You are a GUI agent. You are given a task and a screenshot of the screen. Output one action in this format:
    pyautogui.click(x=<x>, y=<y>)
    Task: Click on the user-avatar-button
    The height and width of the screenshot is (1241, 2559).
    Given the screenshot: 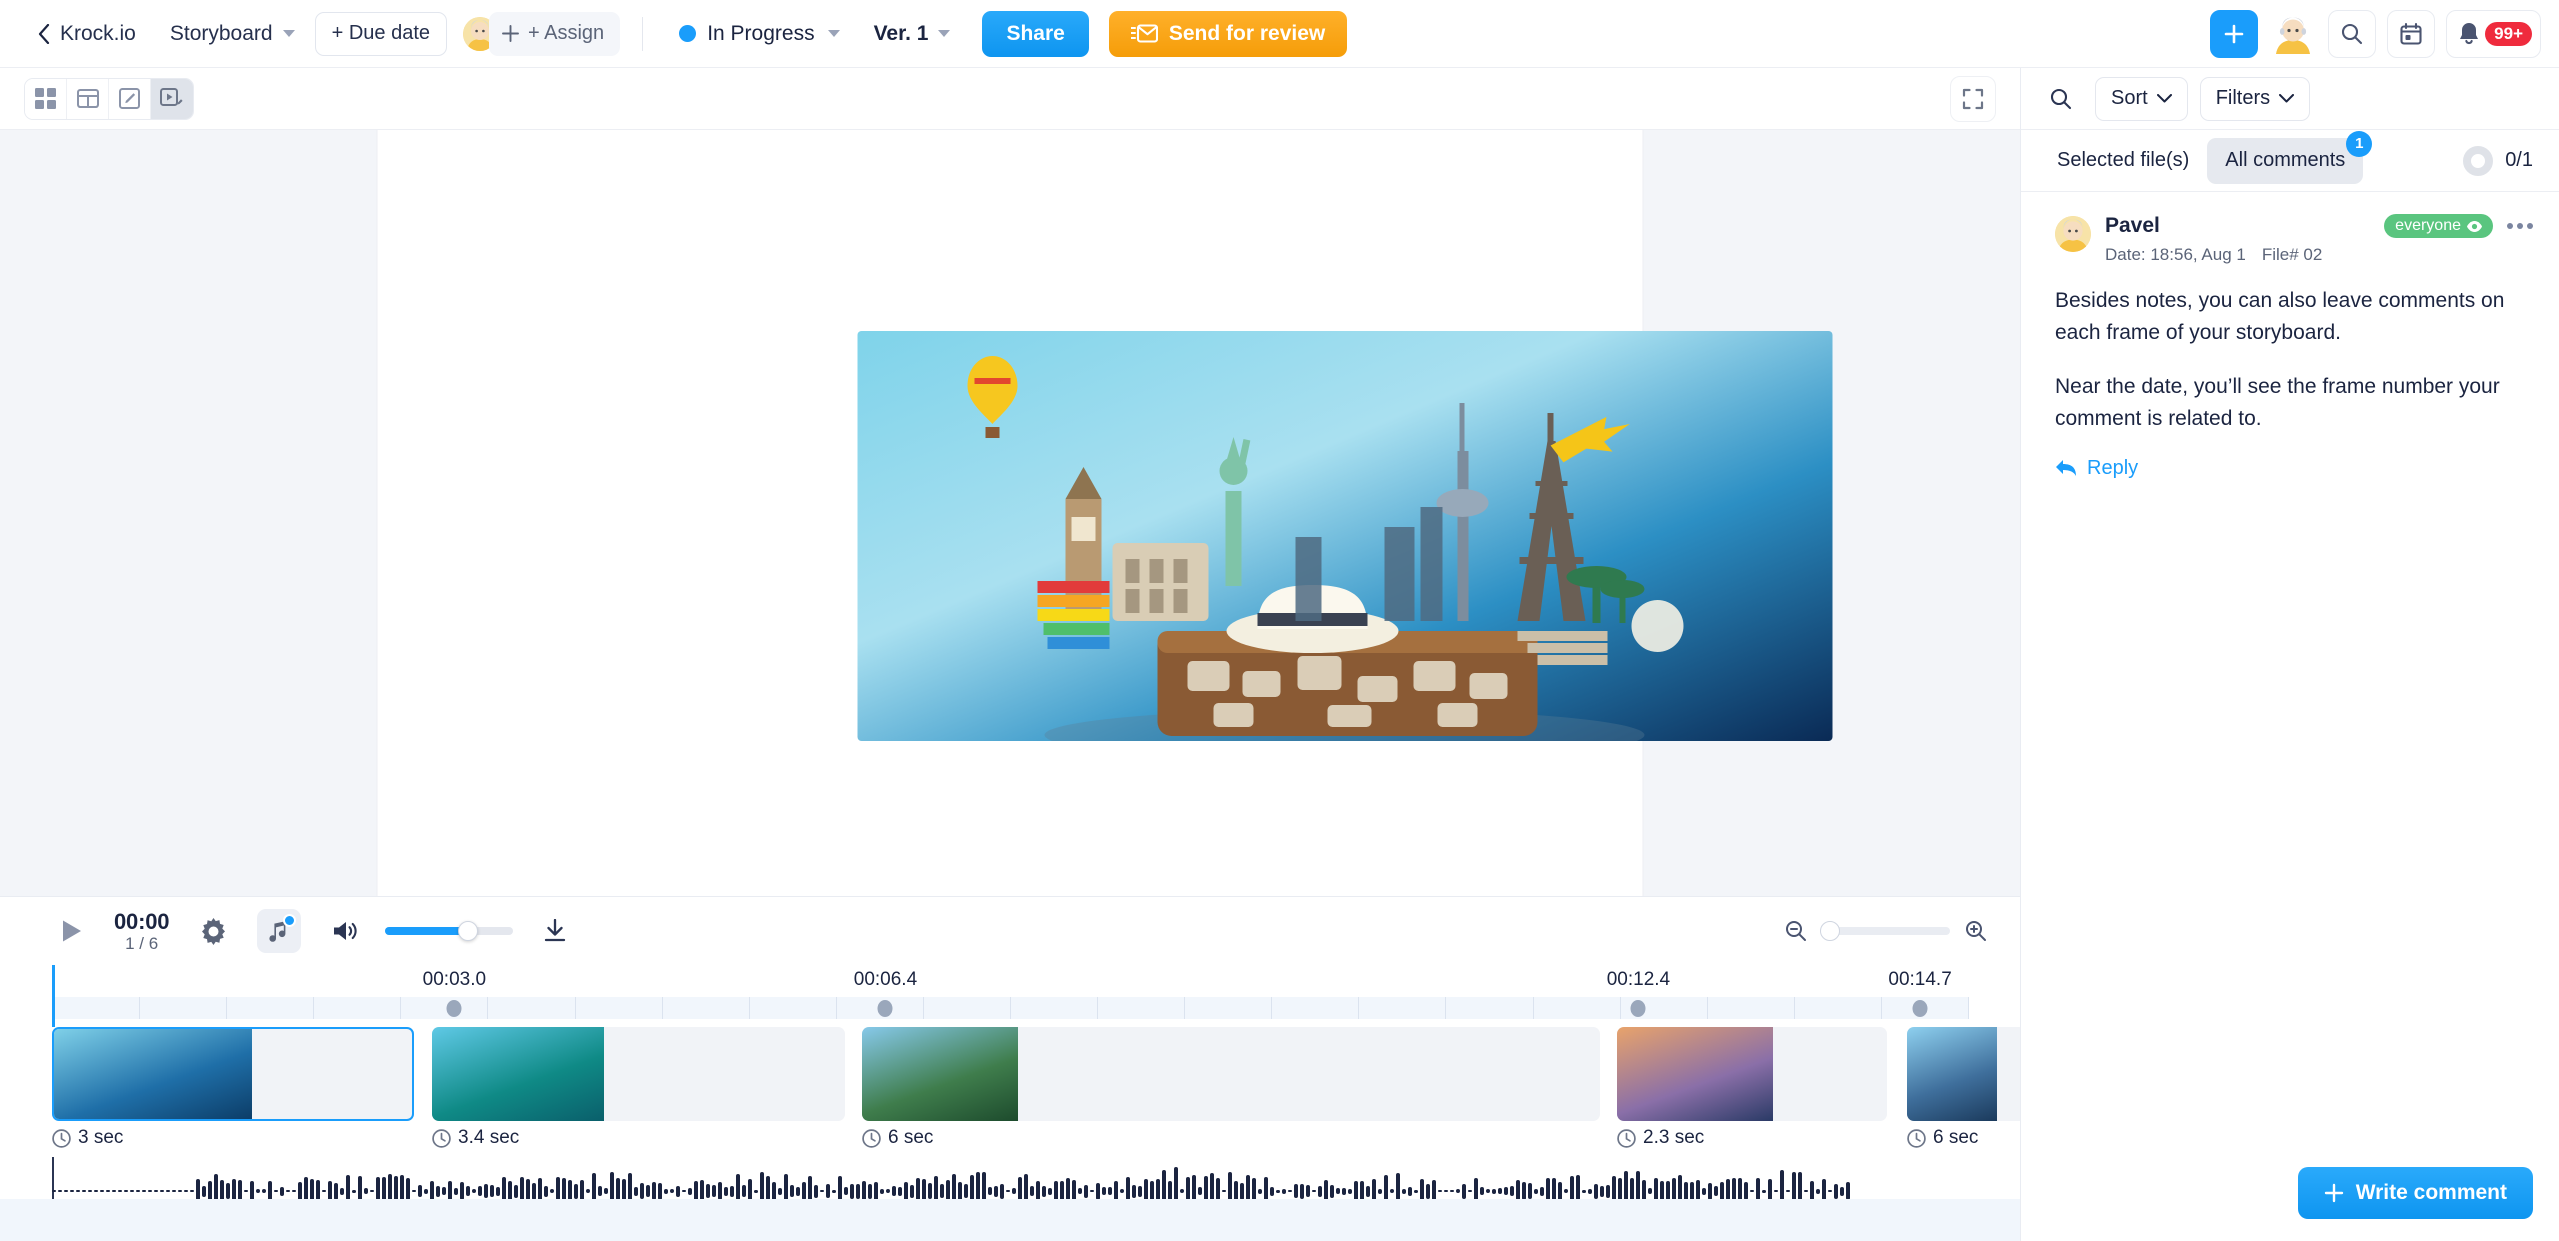 What is the action you would take?
    pyautogui.click(x=2293, y=33)
    